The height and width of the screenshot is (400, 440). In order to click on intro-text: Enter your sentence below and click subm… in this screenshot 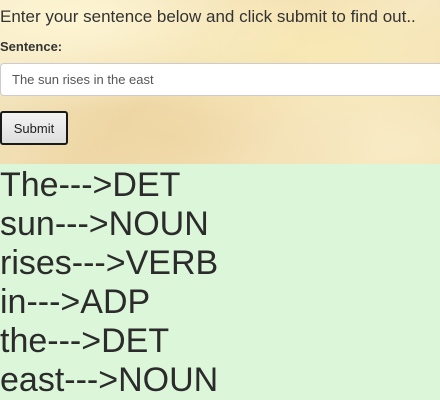, I will do `click(208, 16)`.